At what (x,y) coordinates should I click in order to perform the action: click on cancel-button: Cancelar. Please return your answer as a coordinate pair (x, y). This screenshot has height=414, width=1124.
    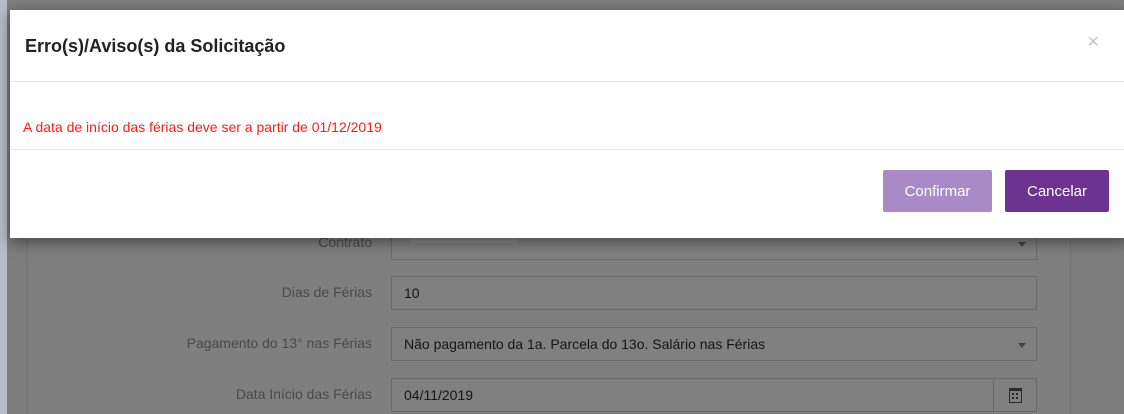
    Looking at the image, I should click on (1057, 191).